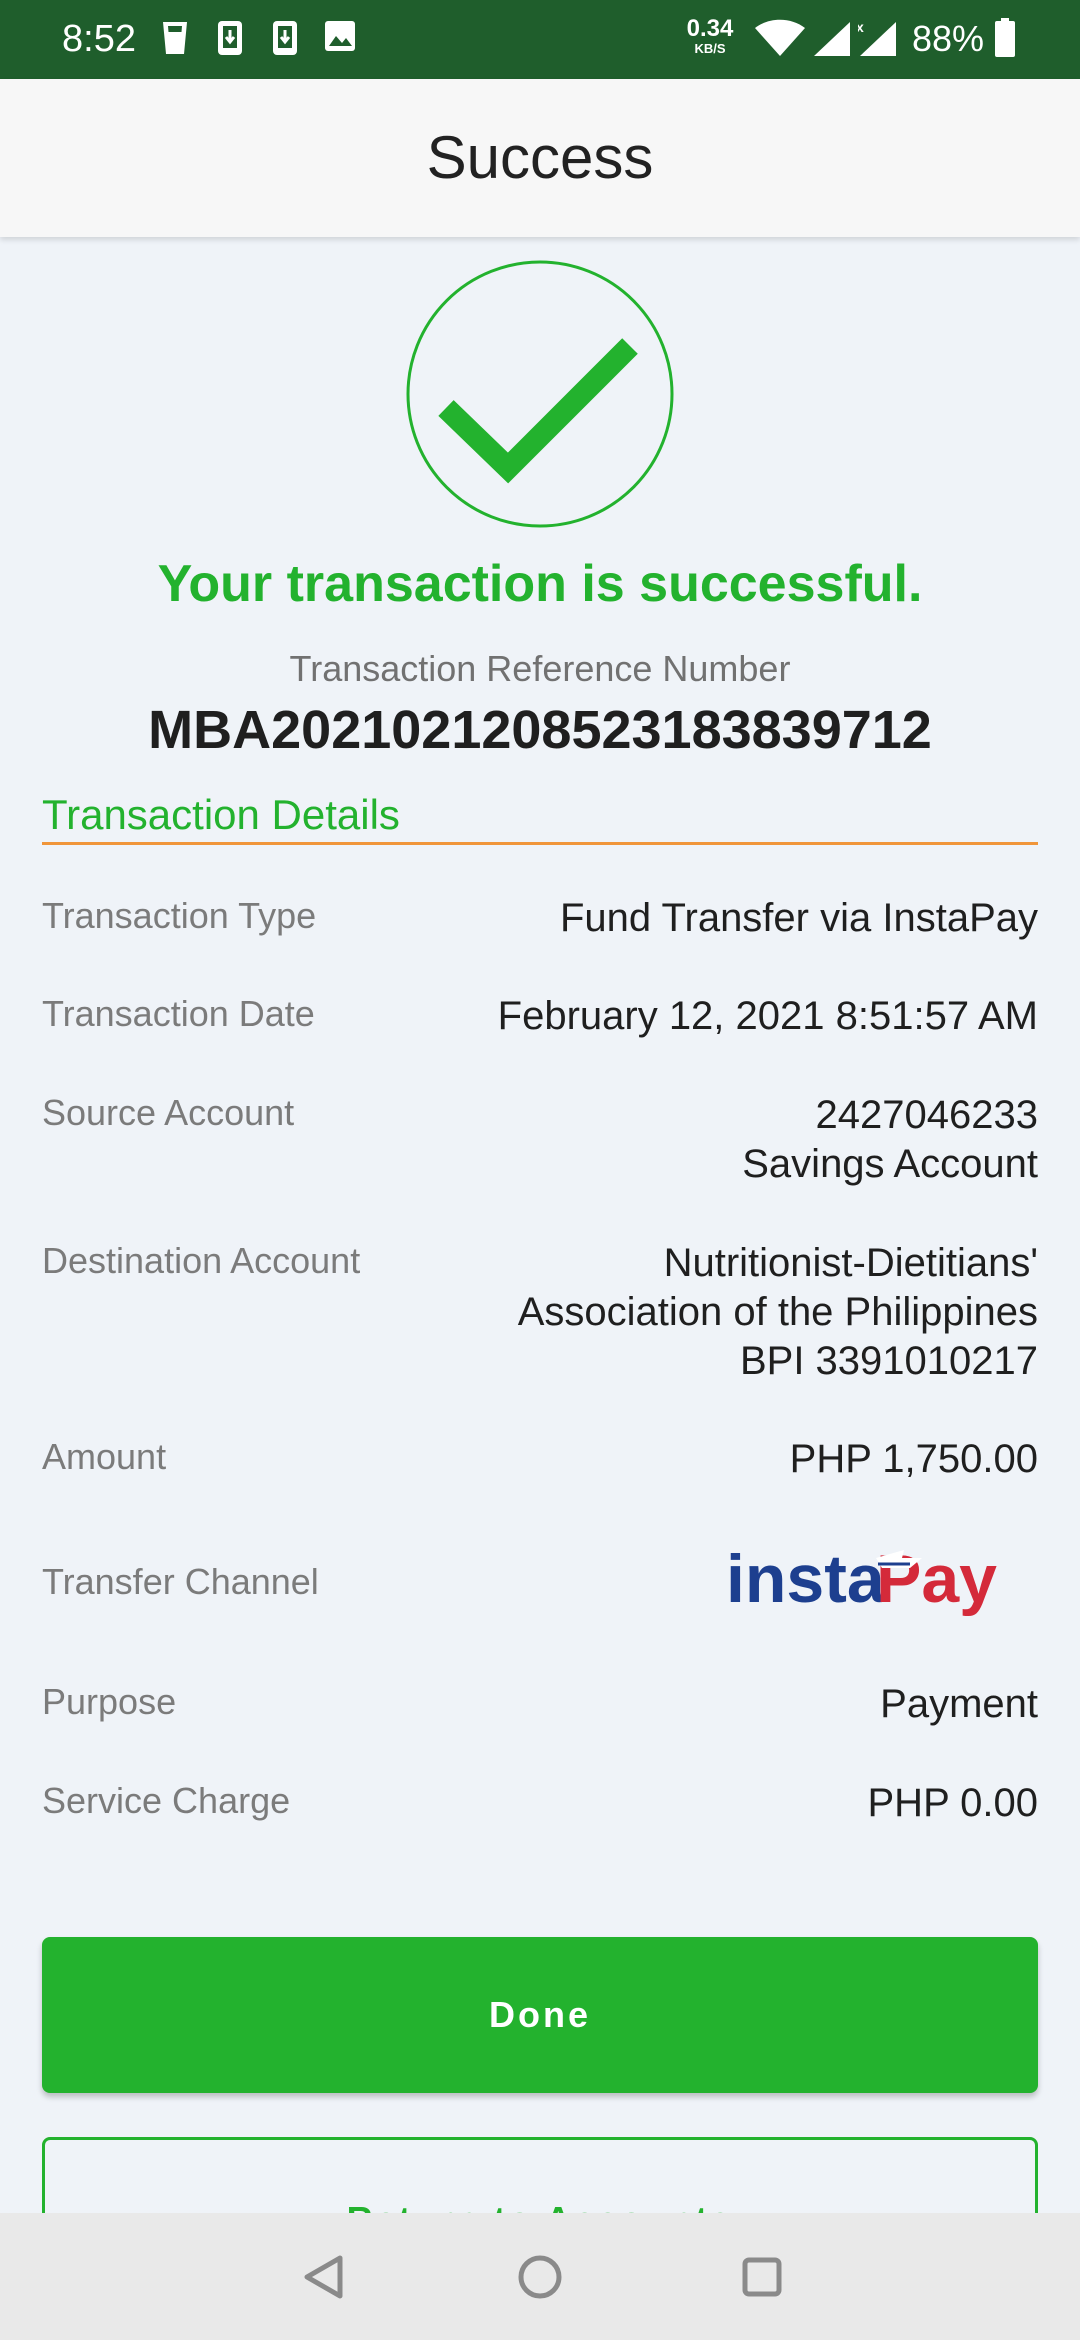  I want to click on battery-percent: 88%, so click(948, 38).